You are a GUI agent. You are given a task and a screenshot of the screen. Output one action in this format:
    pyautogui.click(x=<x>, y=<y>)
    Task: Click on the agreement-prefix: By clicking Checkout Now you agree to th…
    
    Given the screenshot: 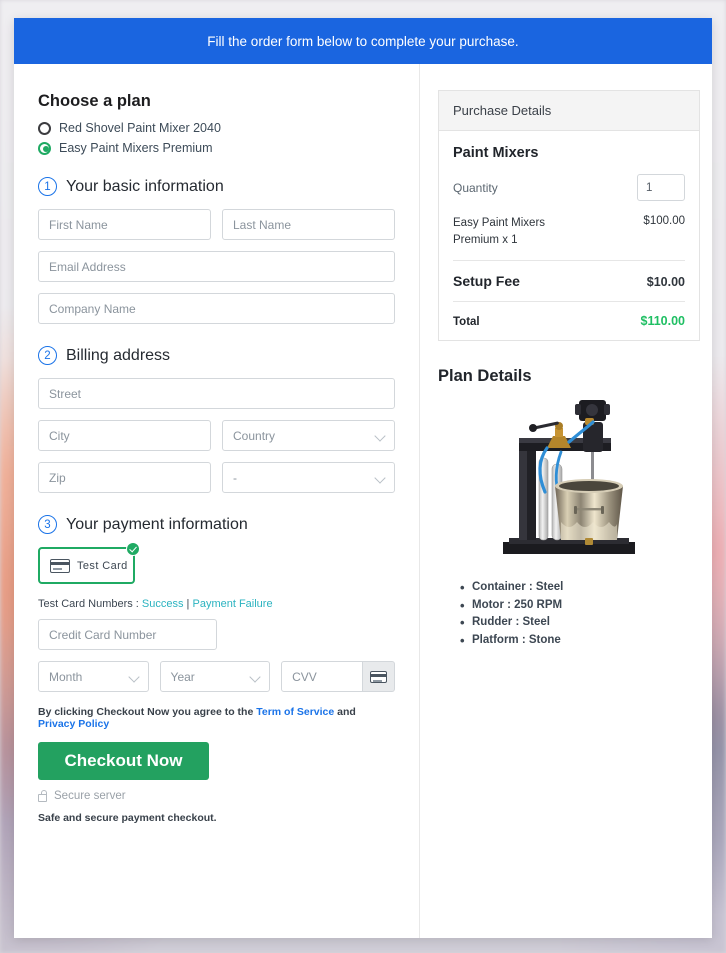 What is the action you would take?
    pyautogui.click(x=147, y=712)
    